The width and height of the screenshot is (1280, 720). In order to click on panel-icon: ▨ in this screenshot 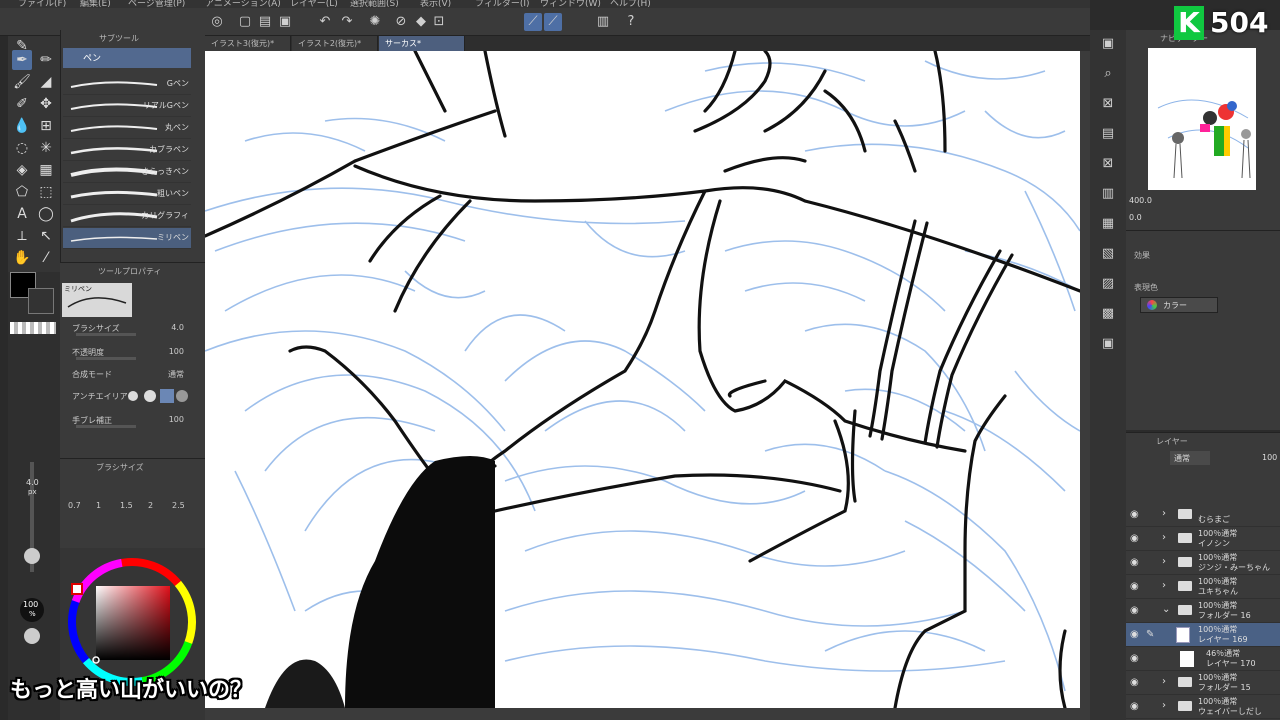, I will do `click(1108, 284)`.